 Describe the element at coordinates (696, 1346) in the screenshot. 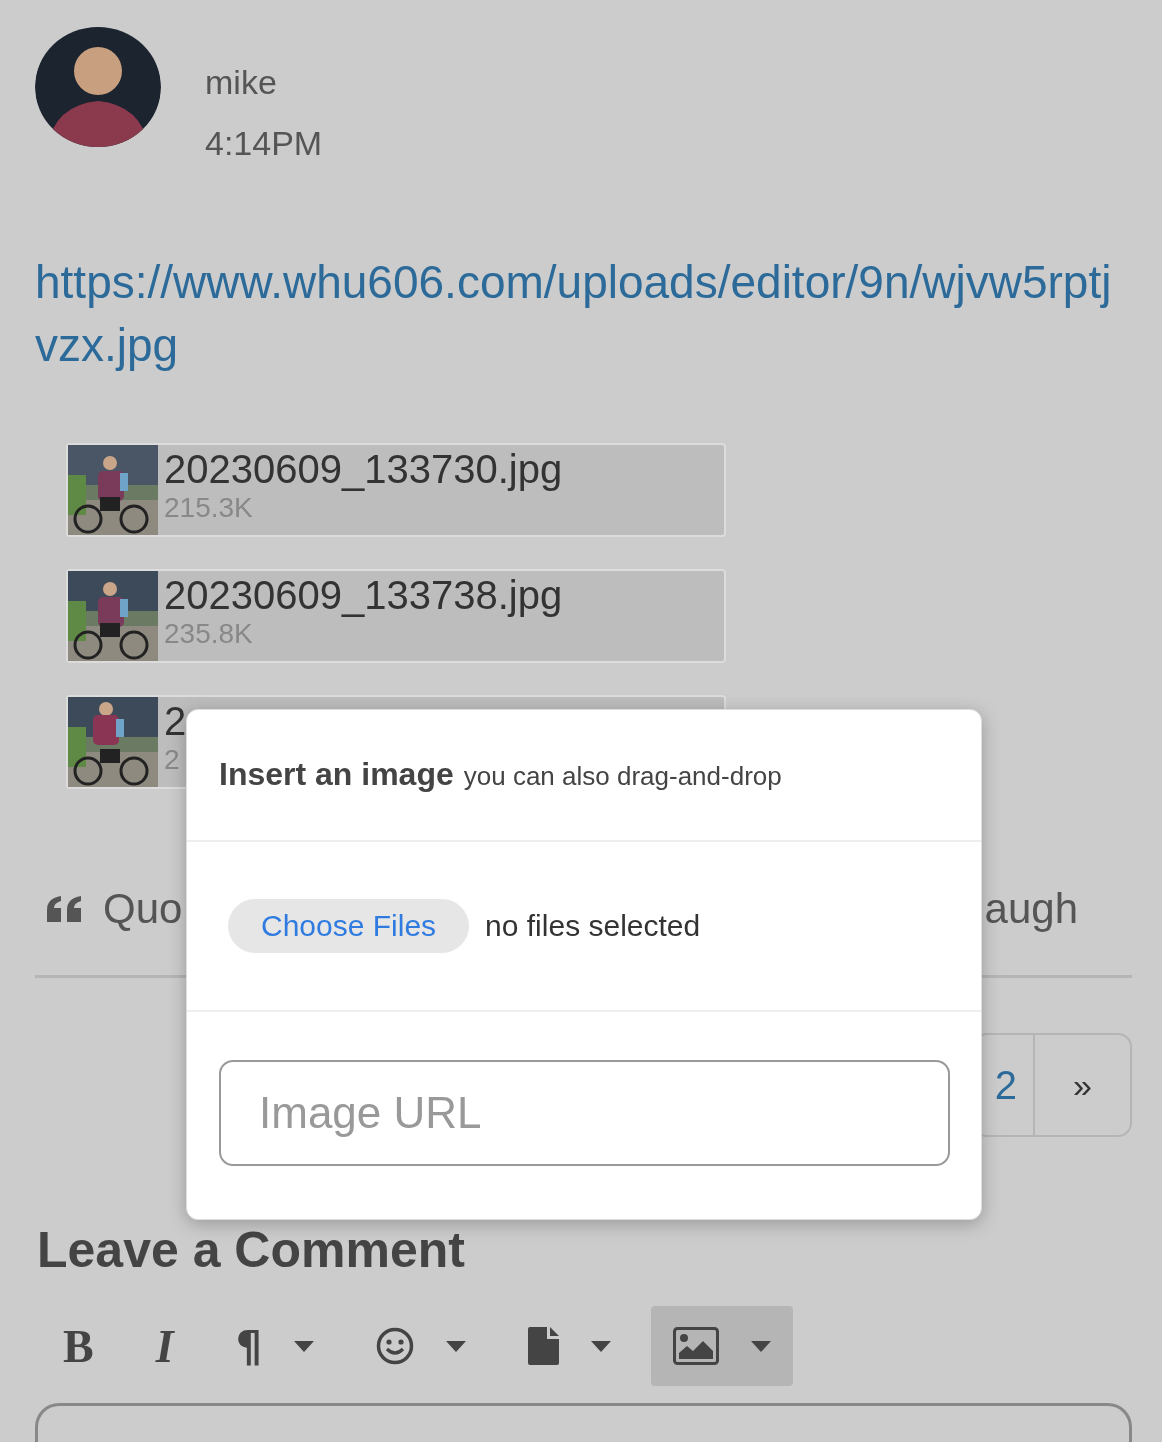

I see `image-icon` at that location.